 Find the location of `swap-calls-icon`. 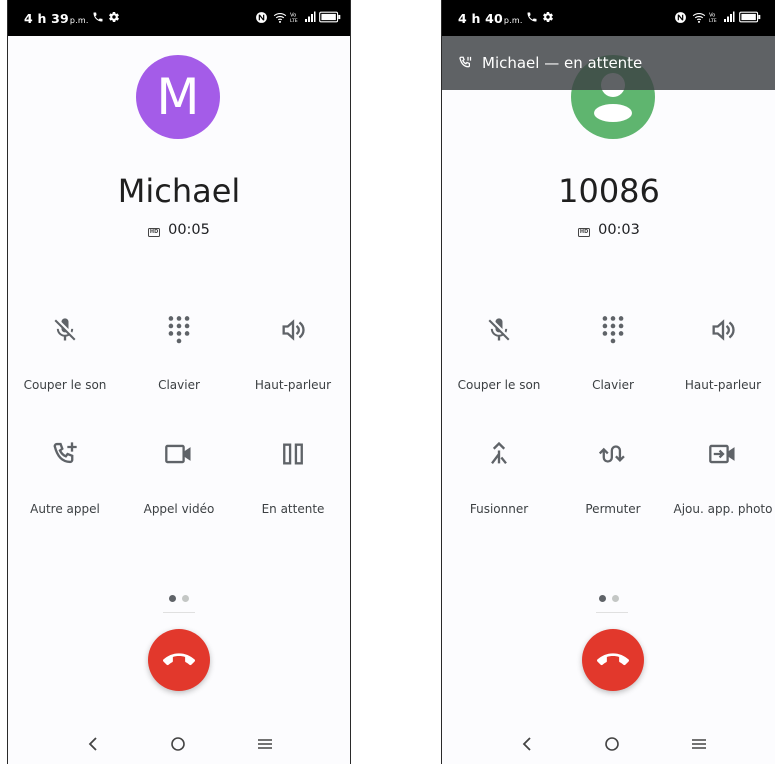

swap-calls-icon is located at coordinates (611, 454).